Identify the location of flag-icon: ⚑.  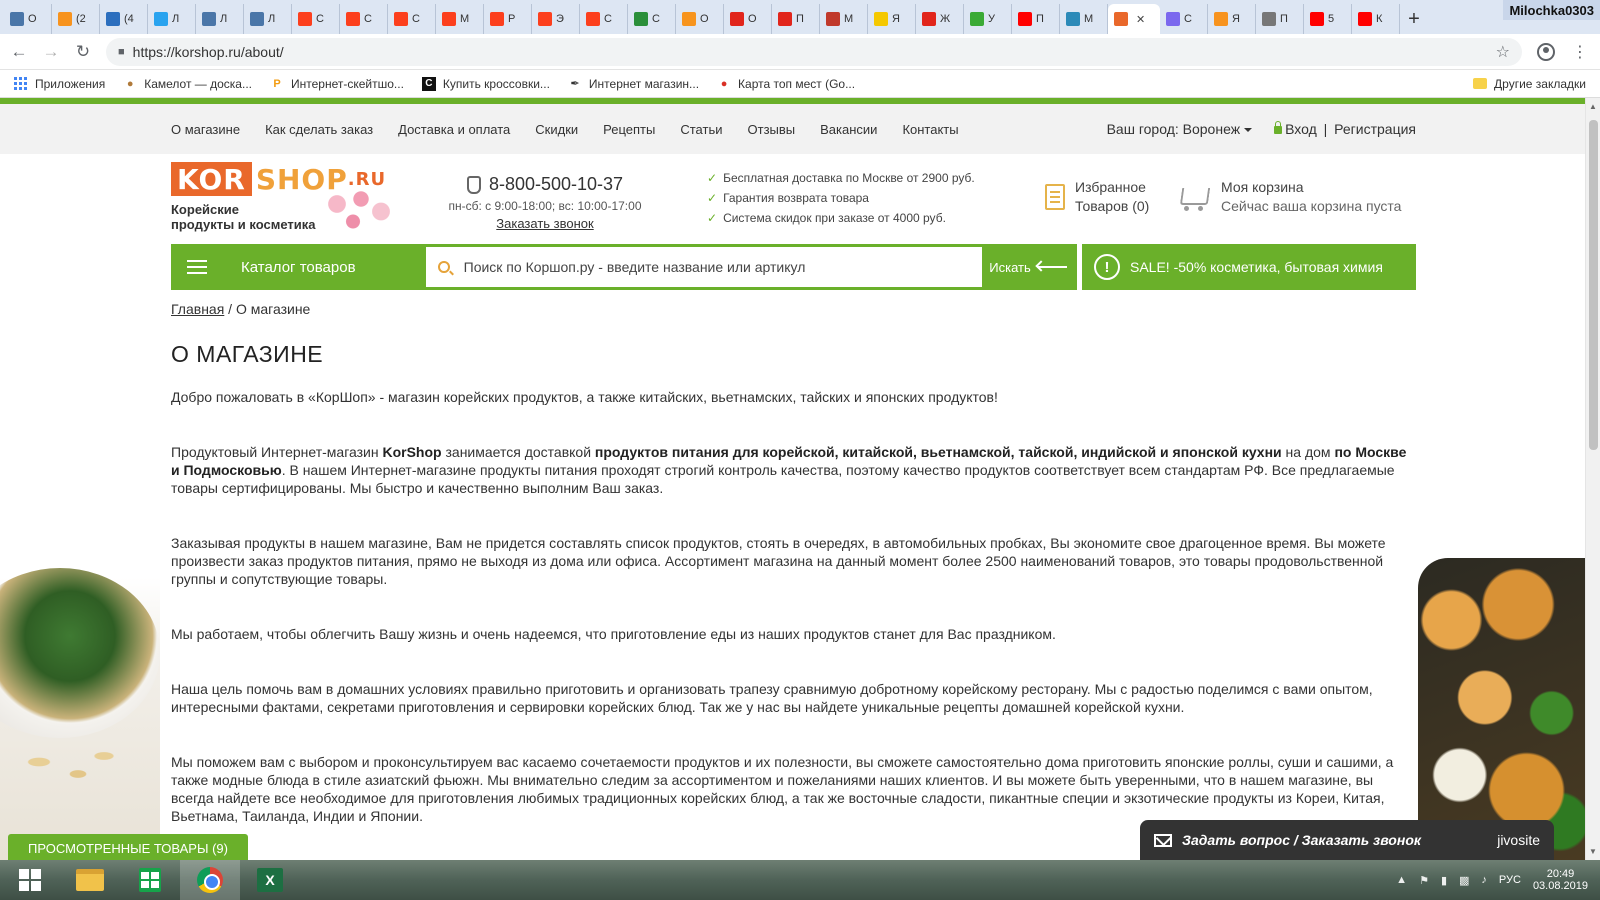
(1424, 880).